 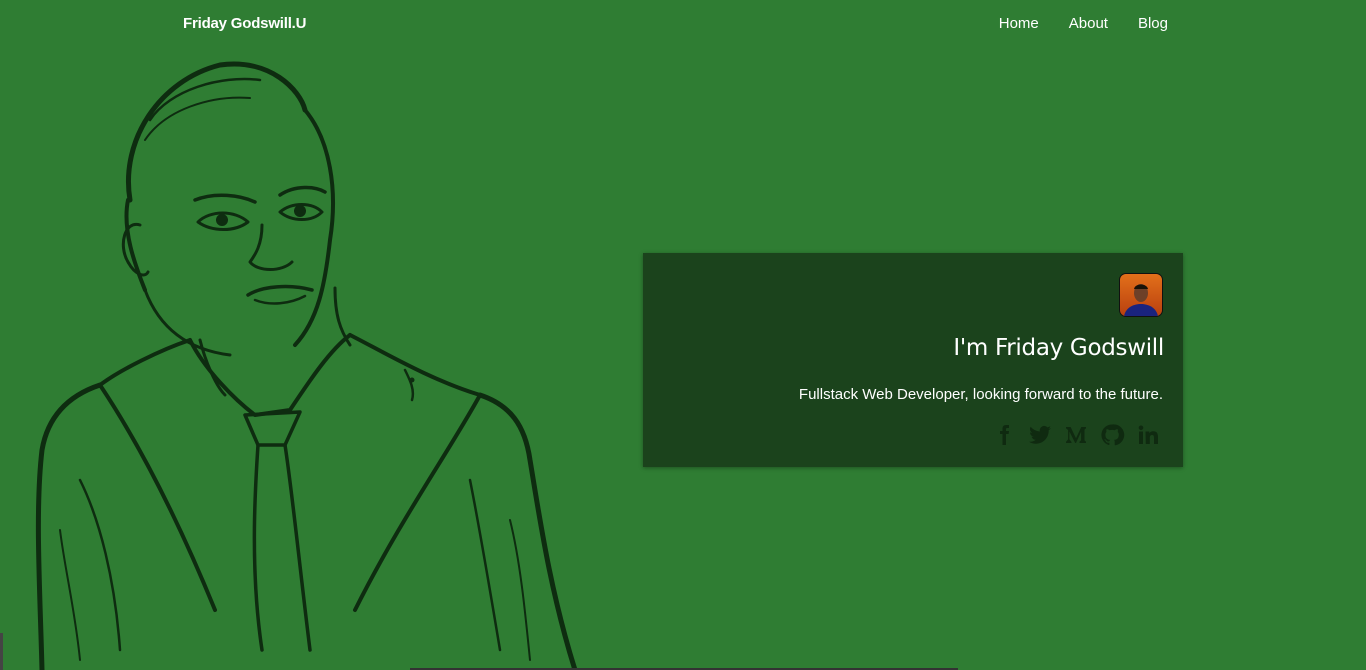 What do you see at coordinates (1004, 435) in the screenshot?
I see `facebook-icon` at bounding box center [1004, 435].